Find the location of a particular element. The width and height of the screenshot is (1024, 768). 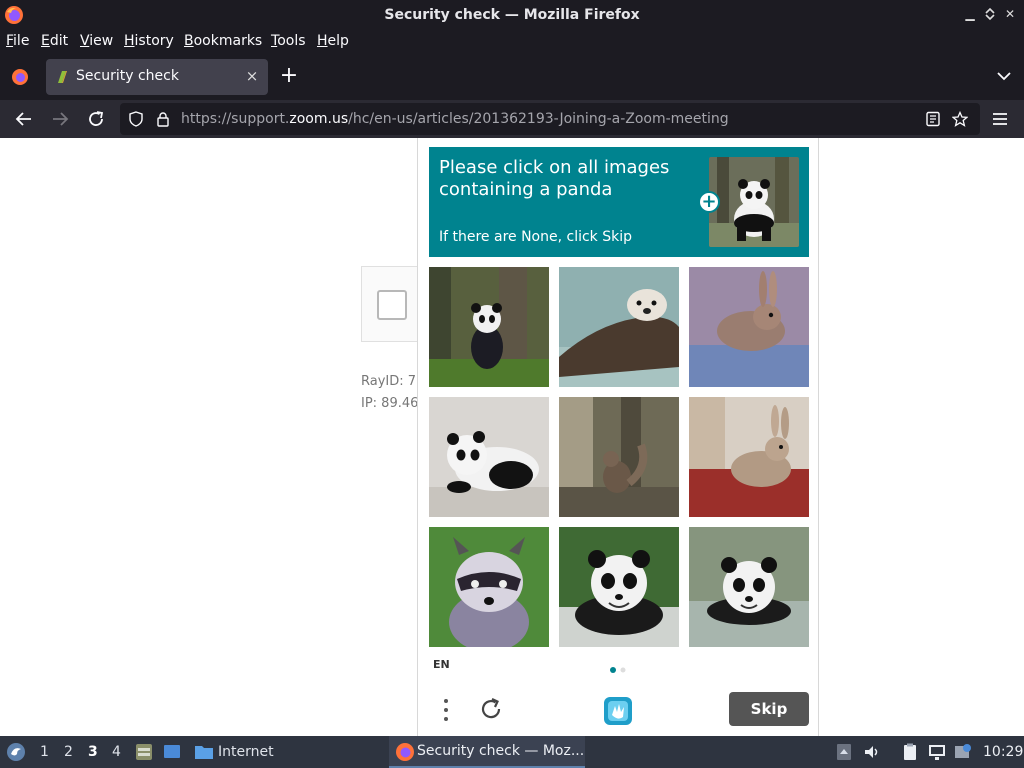

verify-widget is located at coordinates (391, 304).